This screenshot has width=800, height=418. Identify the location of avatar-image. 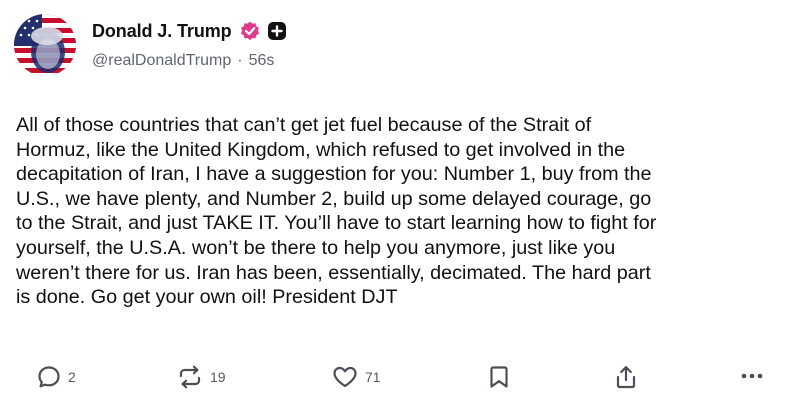
(45, 45).